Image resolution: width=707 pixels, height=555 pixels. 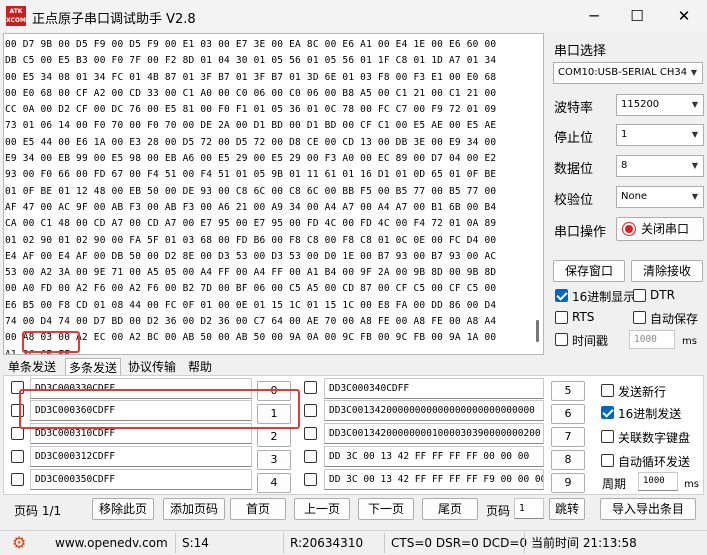 What do you see at coordinates (159, 409) in the screenshot?
I see `highlight-box-multi` at bounding box center [159, 409].